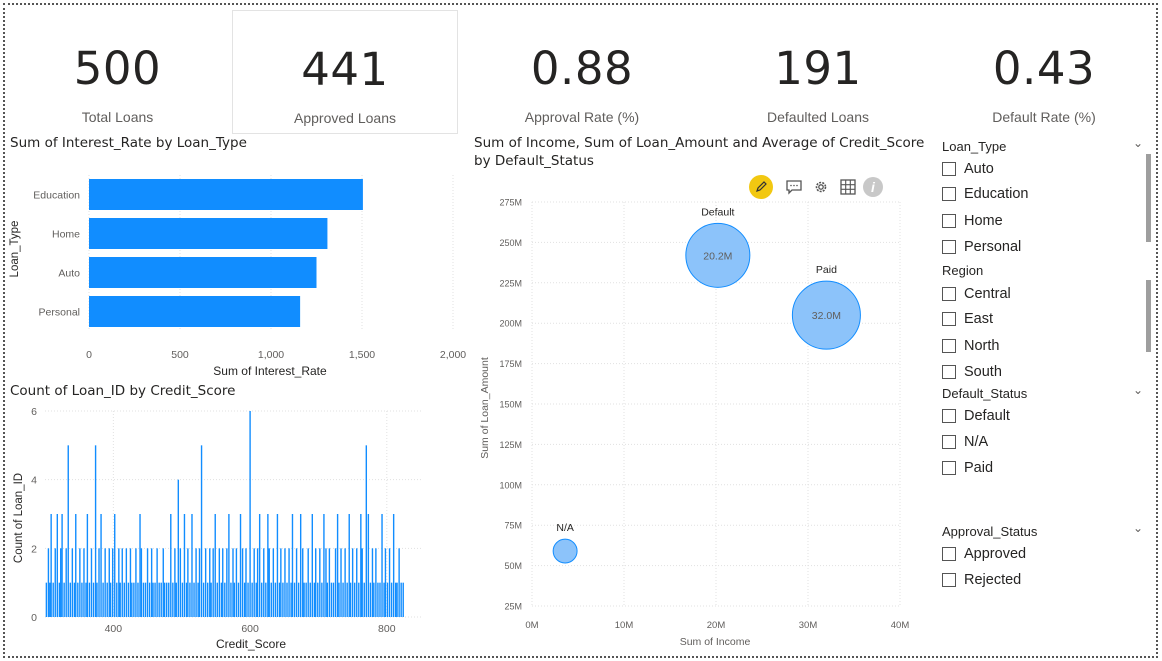 The height and width of the screenshot is (661, 1162). Describe the element at coordinates (565, 551) in the screenshot. I see `bubble-na` at that location.